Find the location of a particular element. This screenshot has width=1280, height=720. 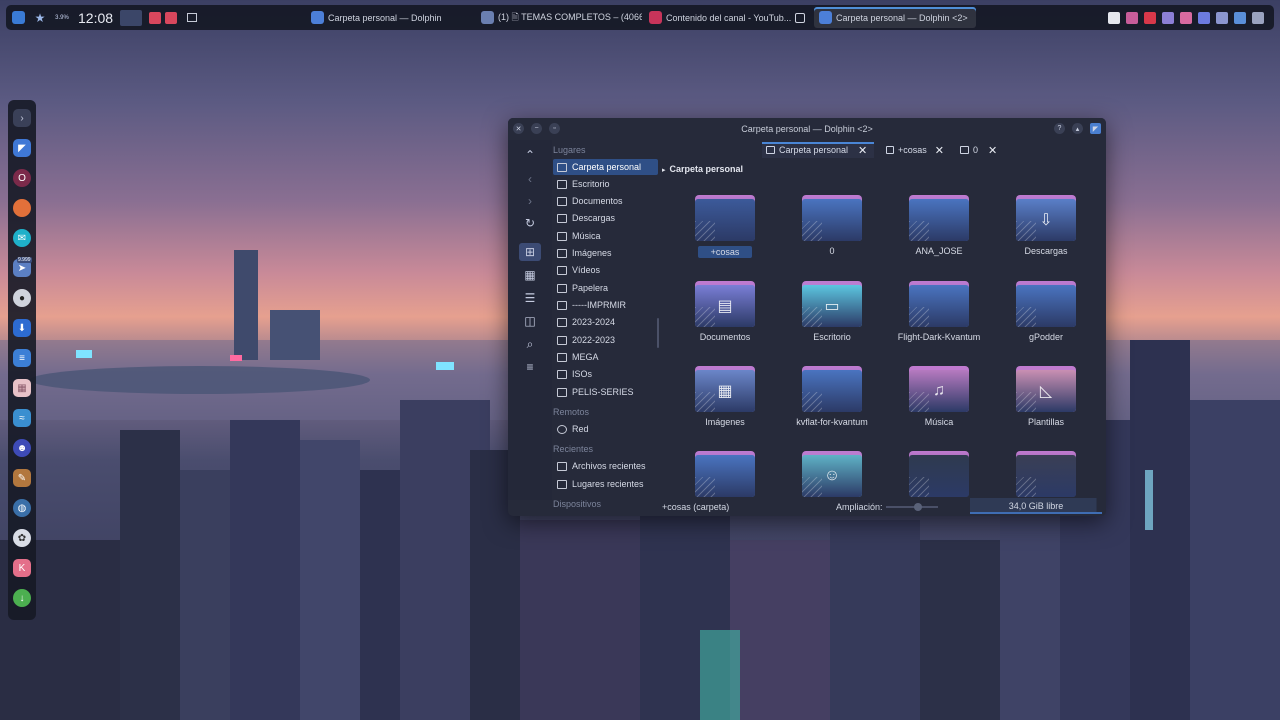

task-dolphin-1: Carpeta personal — Dolphin is located at coordinates (390, 17).